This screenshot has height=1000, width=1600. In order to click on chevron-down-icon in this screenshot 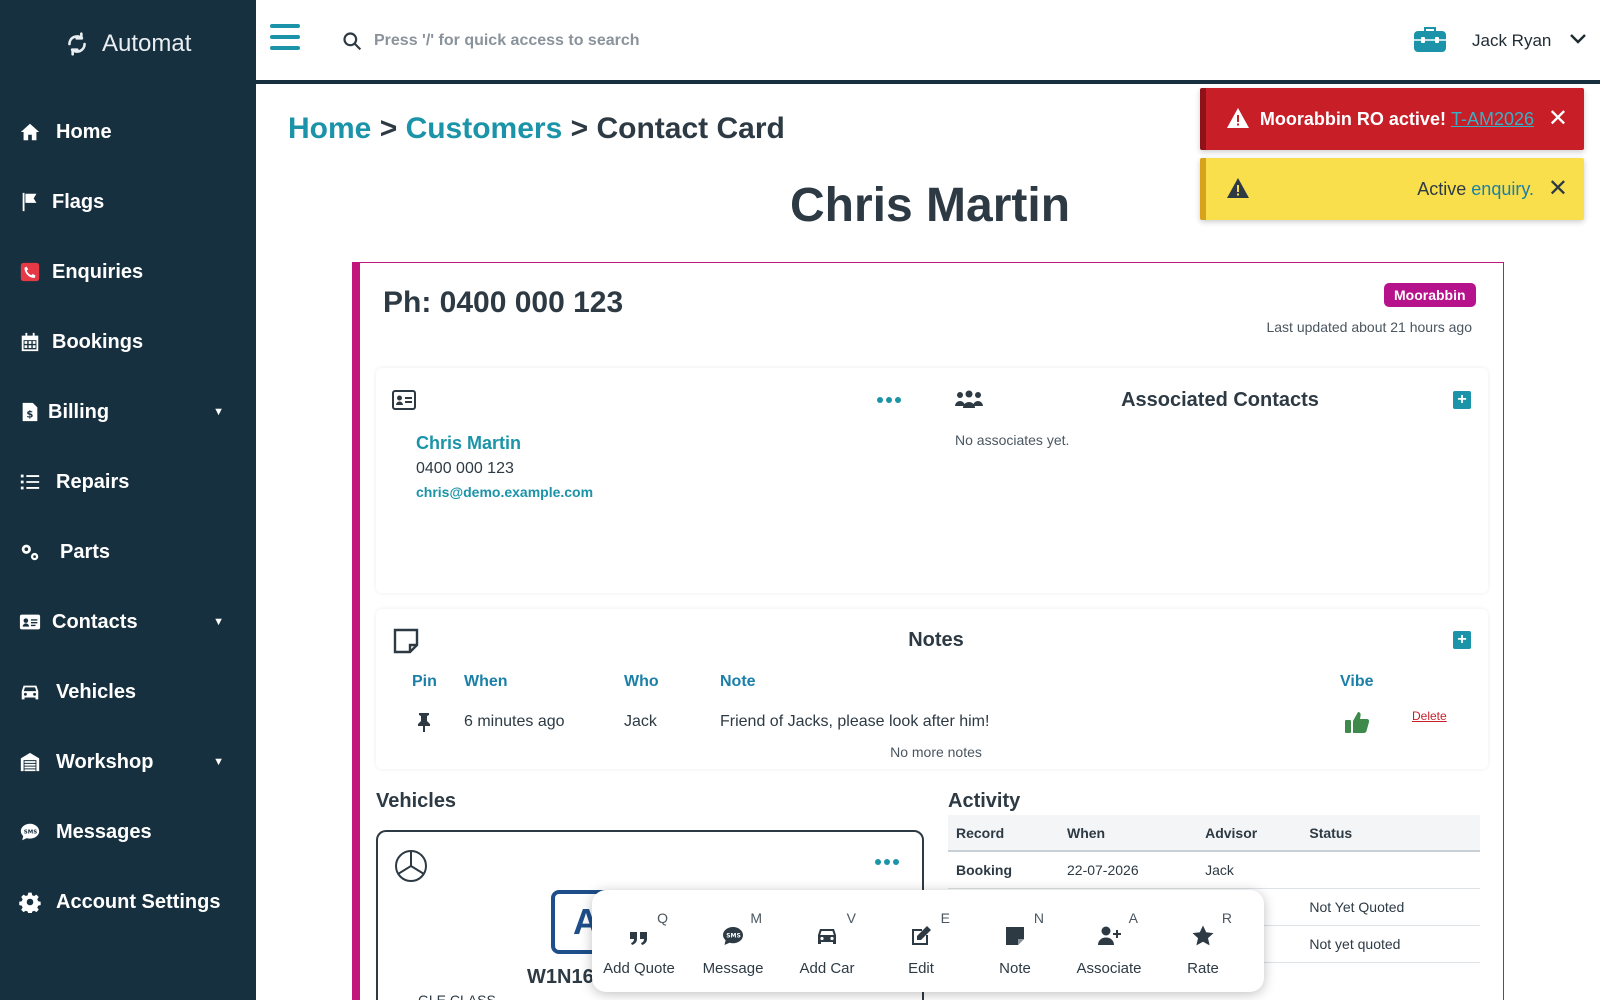, I will do `click(1578, 39)`.